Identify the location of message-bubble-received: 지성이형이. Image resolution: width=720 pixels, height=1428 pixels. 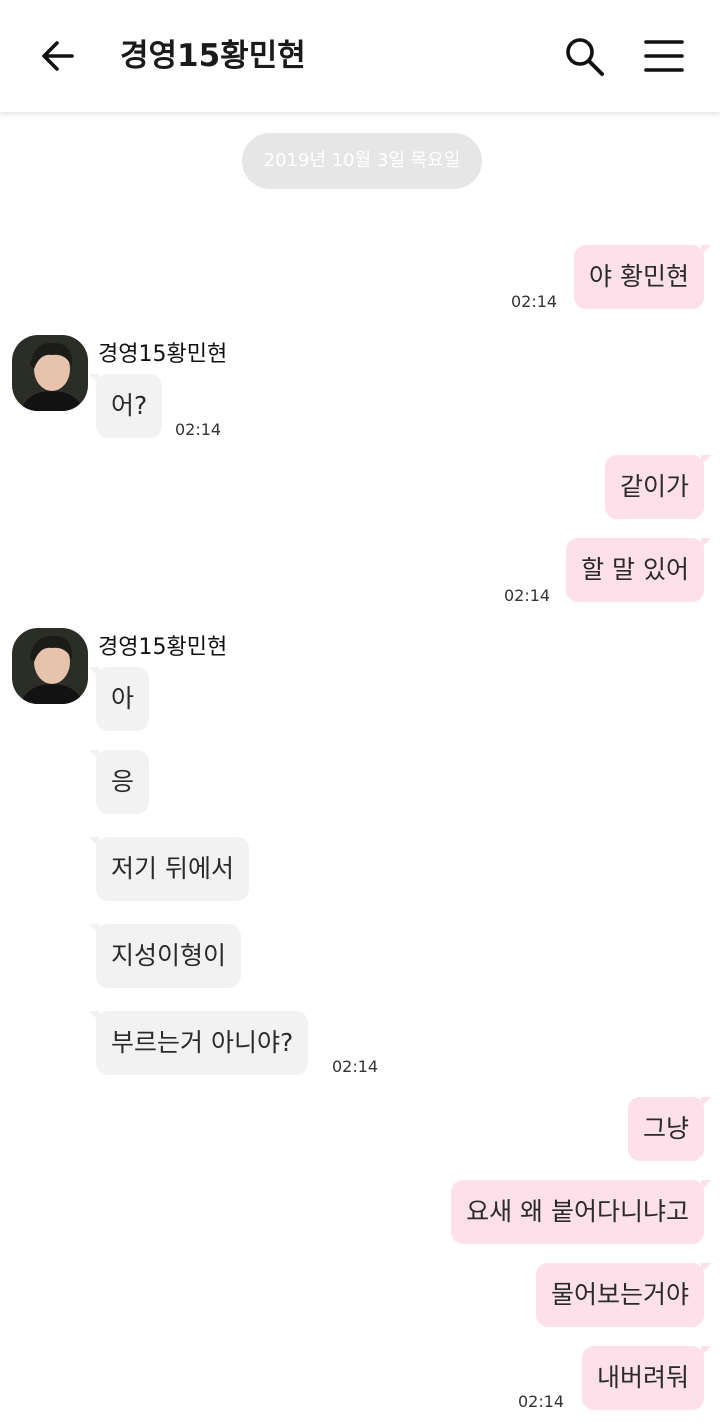
(165, 956).